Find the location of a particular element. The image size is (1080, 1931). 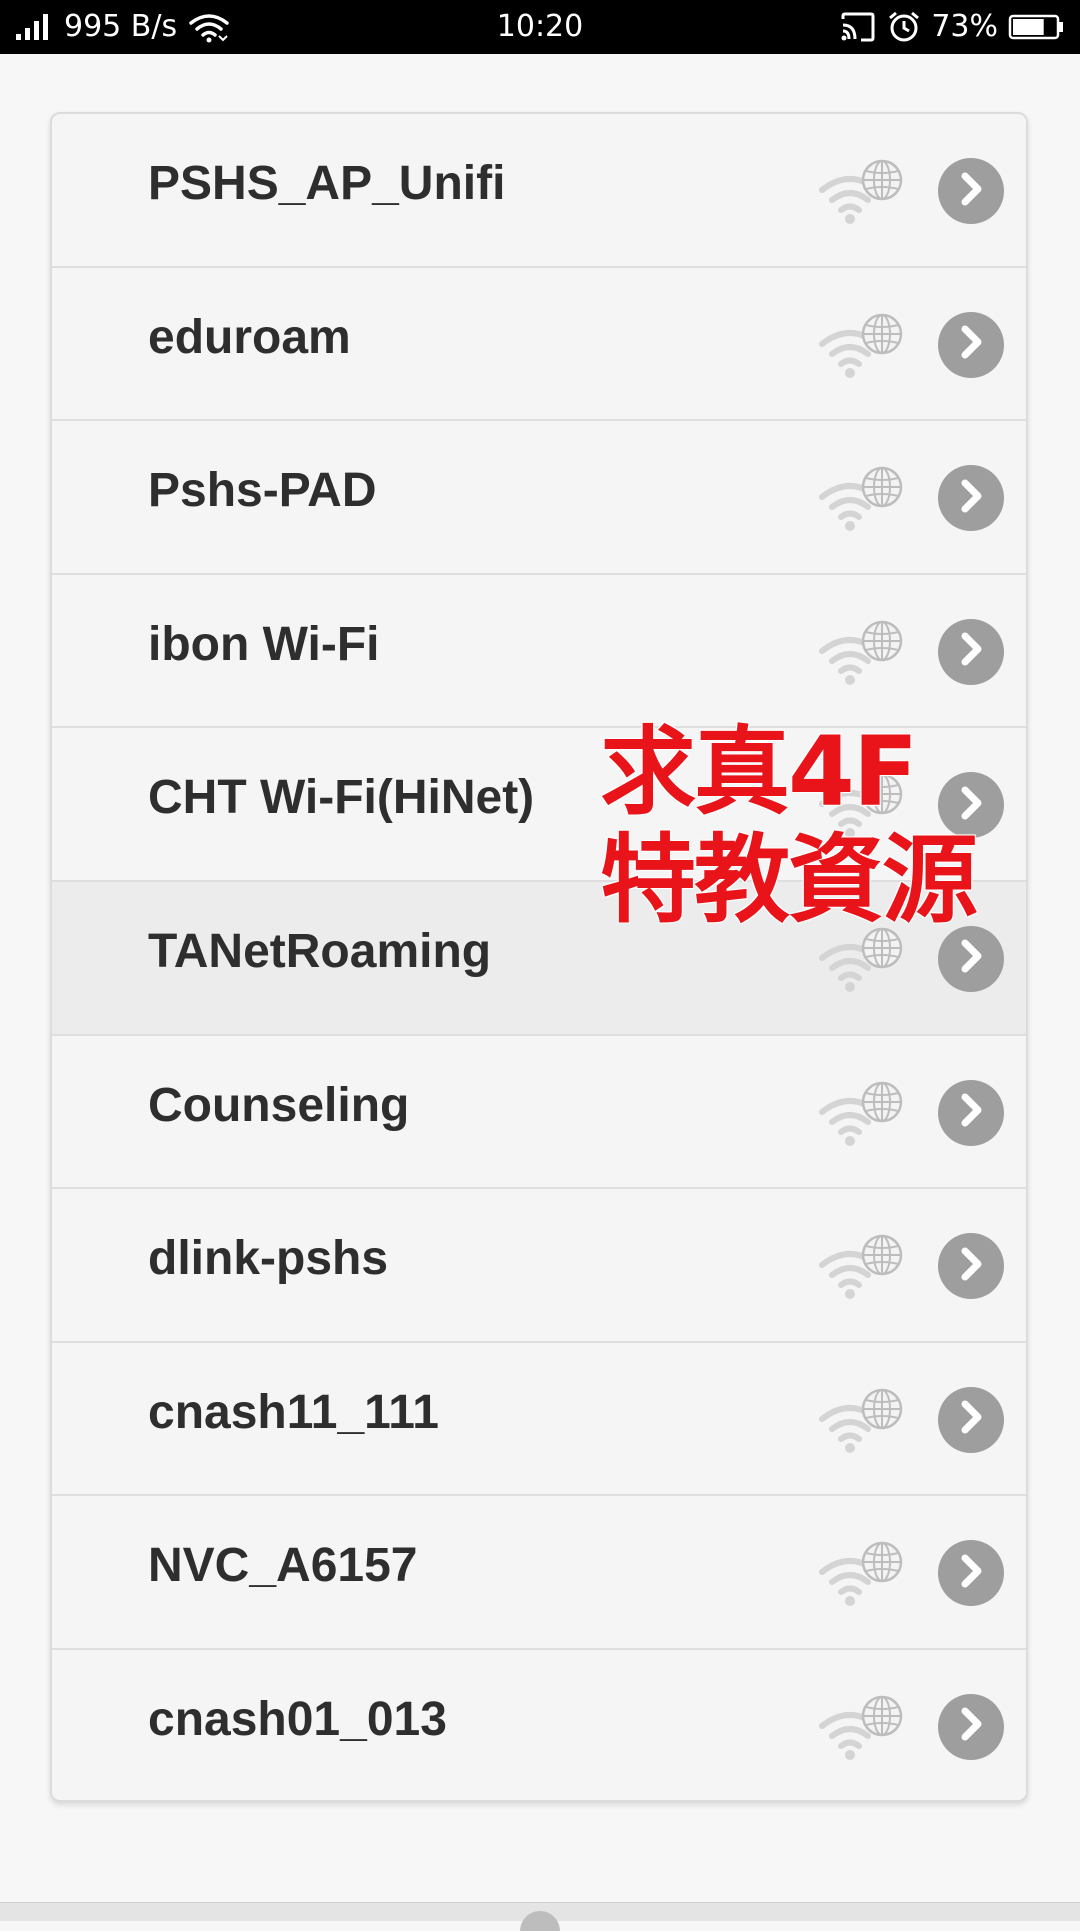

network-row: ibon Wi-Fi is located at coordinates (539, 652).